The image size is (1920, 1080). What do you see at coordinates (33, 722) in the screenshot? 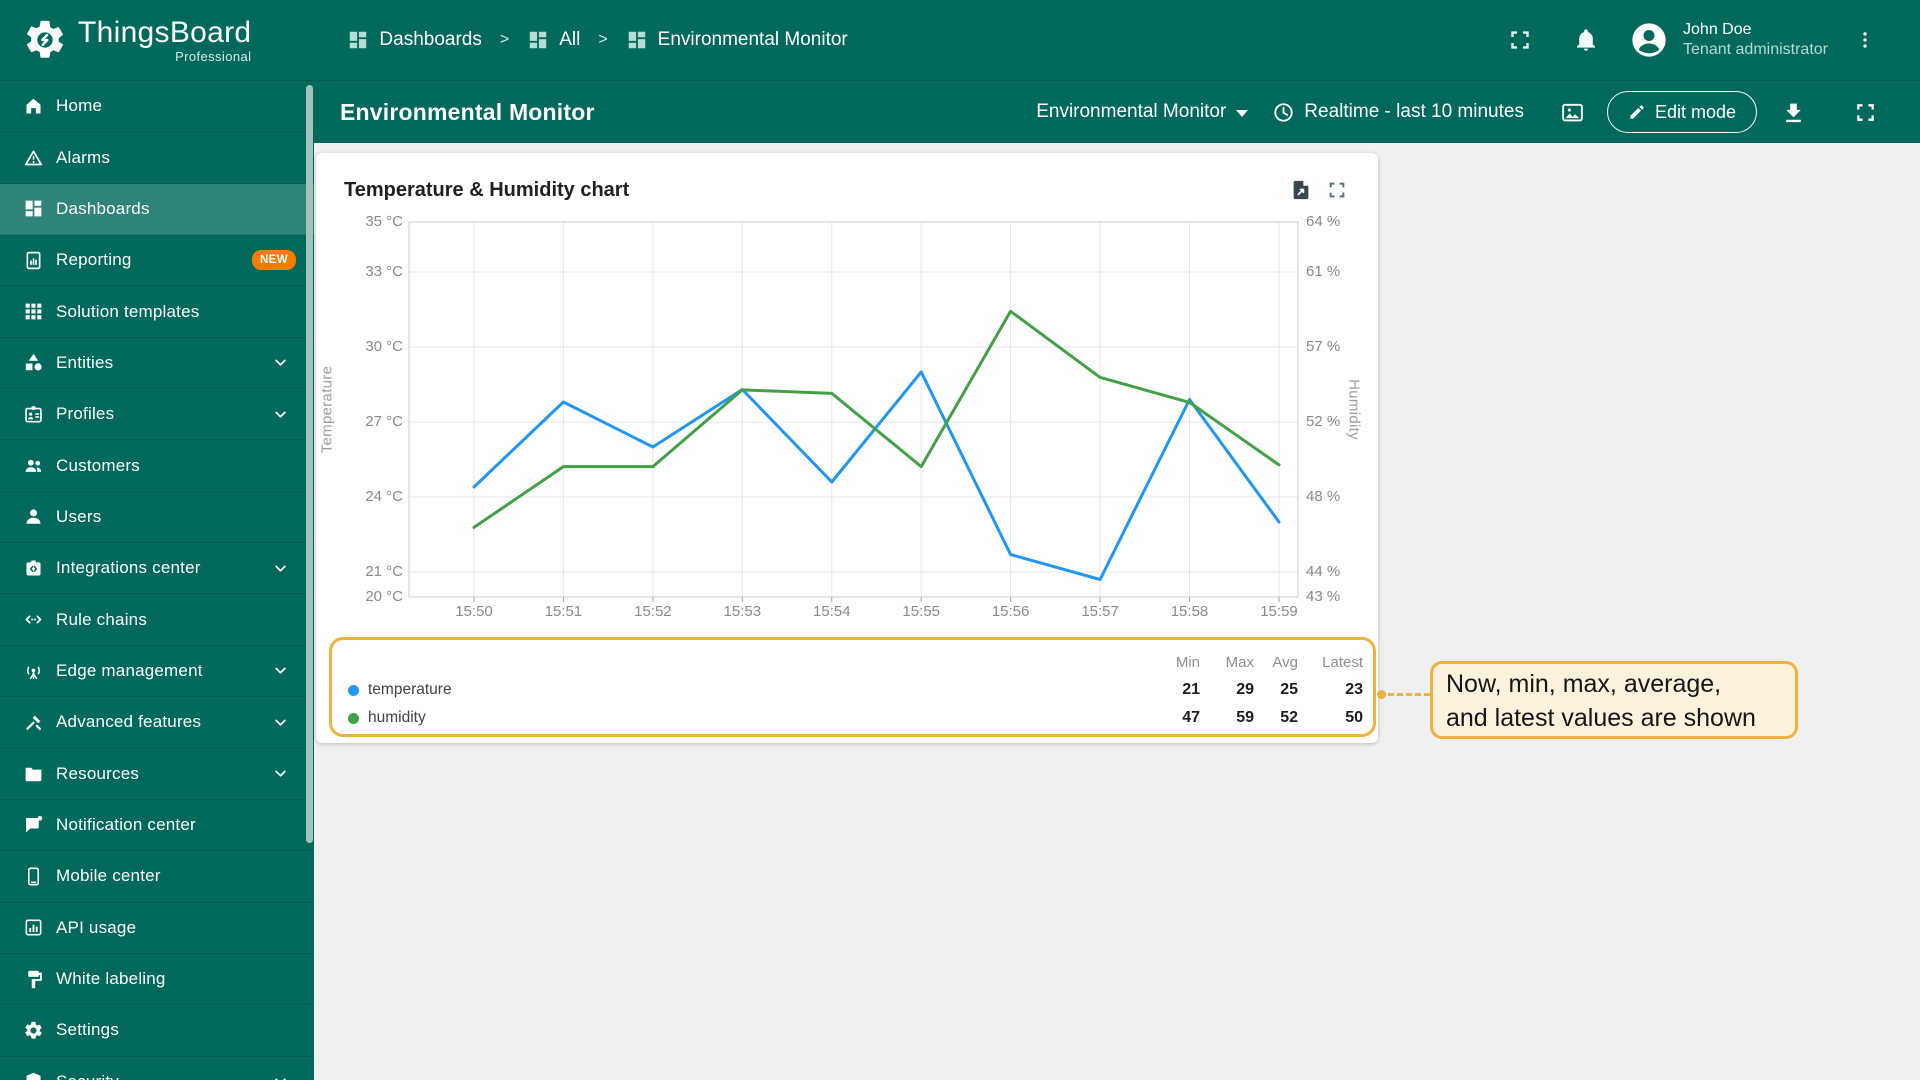
I see `tools-icon` at bounding box center [33, 722].